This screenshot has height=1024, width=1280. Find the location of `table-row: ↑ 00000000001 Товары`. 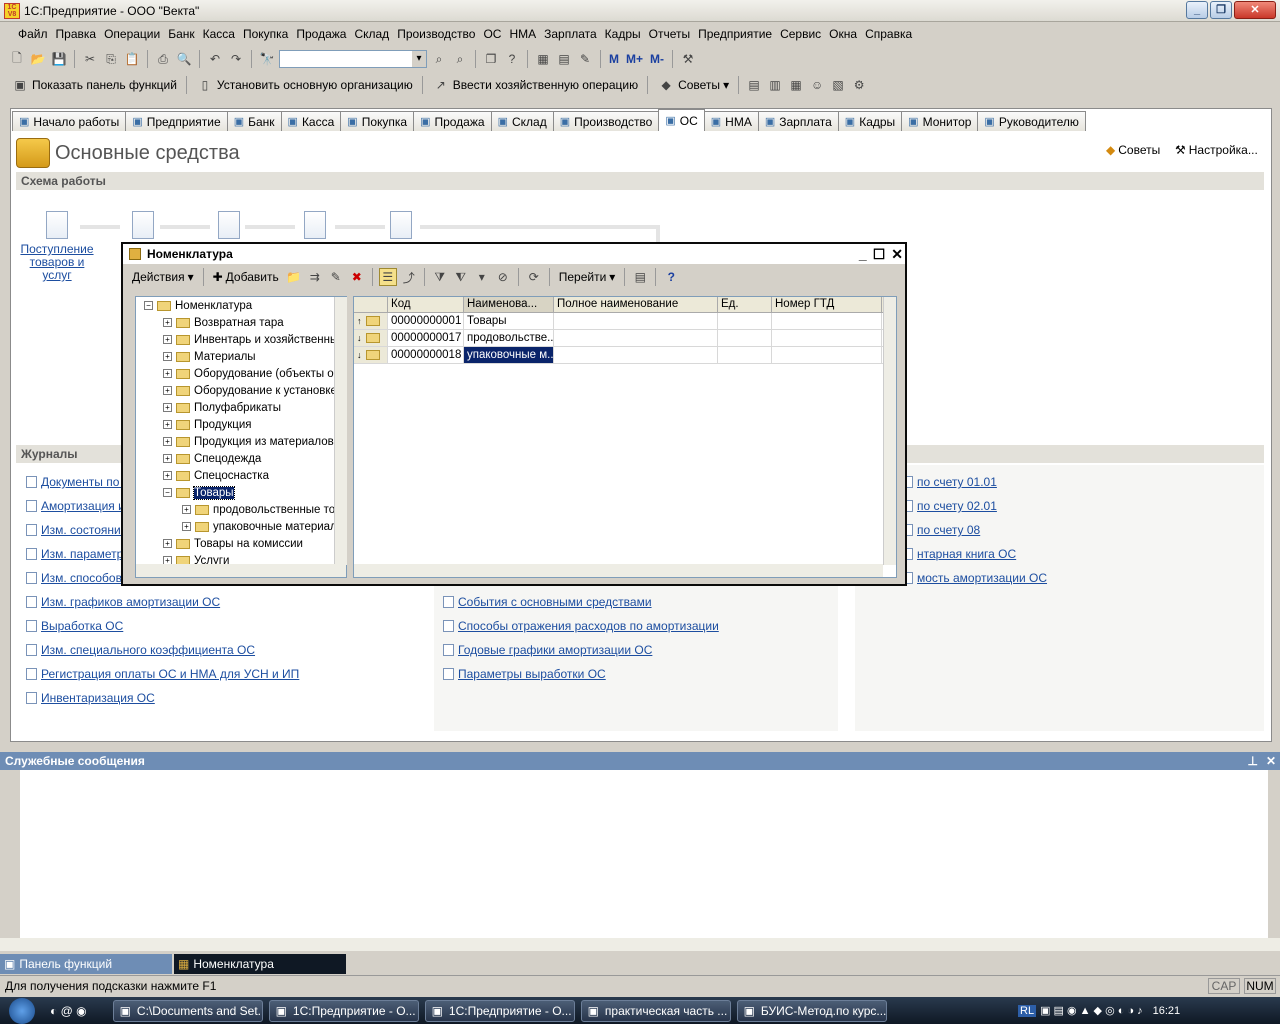

table-row: ↑ 00000000001 Товары is located at coordinates (625, 321).